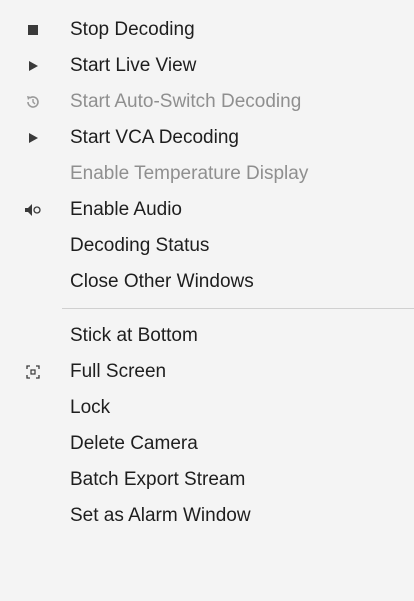 The width and height of the screenshot is (414, 601). I want to click on menu-item-label: Stick at Bottom, so click(134, 335).